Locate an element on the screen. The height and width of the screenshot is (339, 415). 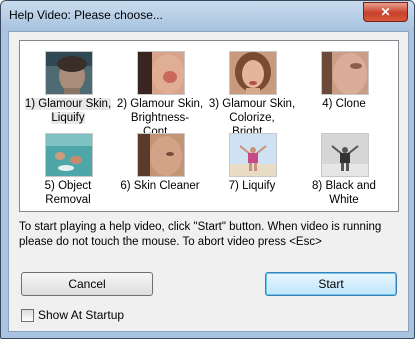
video-item-skin-cleaner: 6) Skin Cleaner is located at coordinates (160, 169).